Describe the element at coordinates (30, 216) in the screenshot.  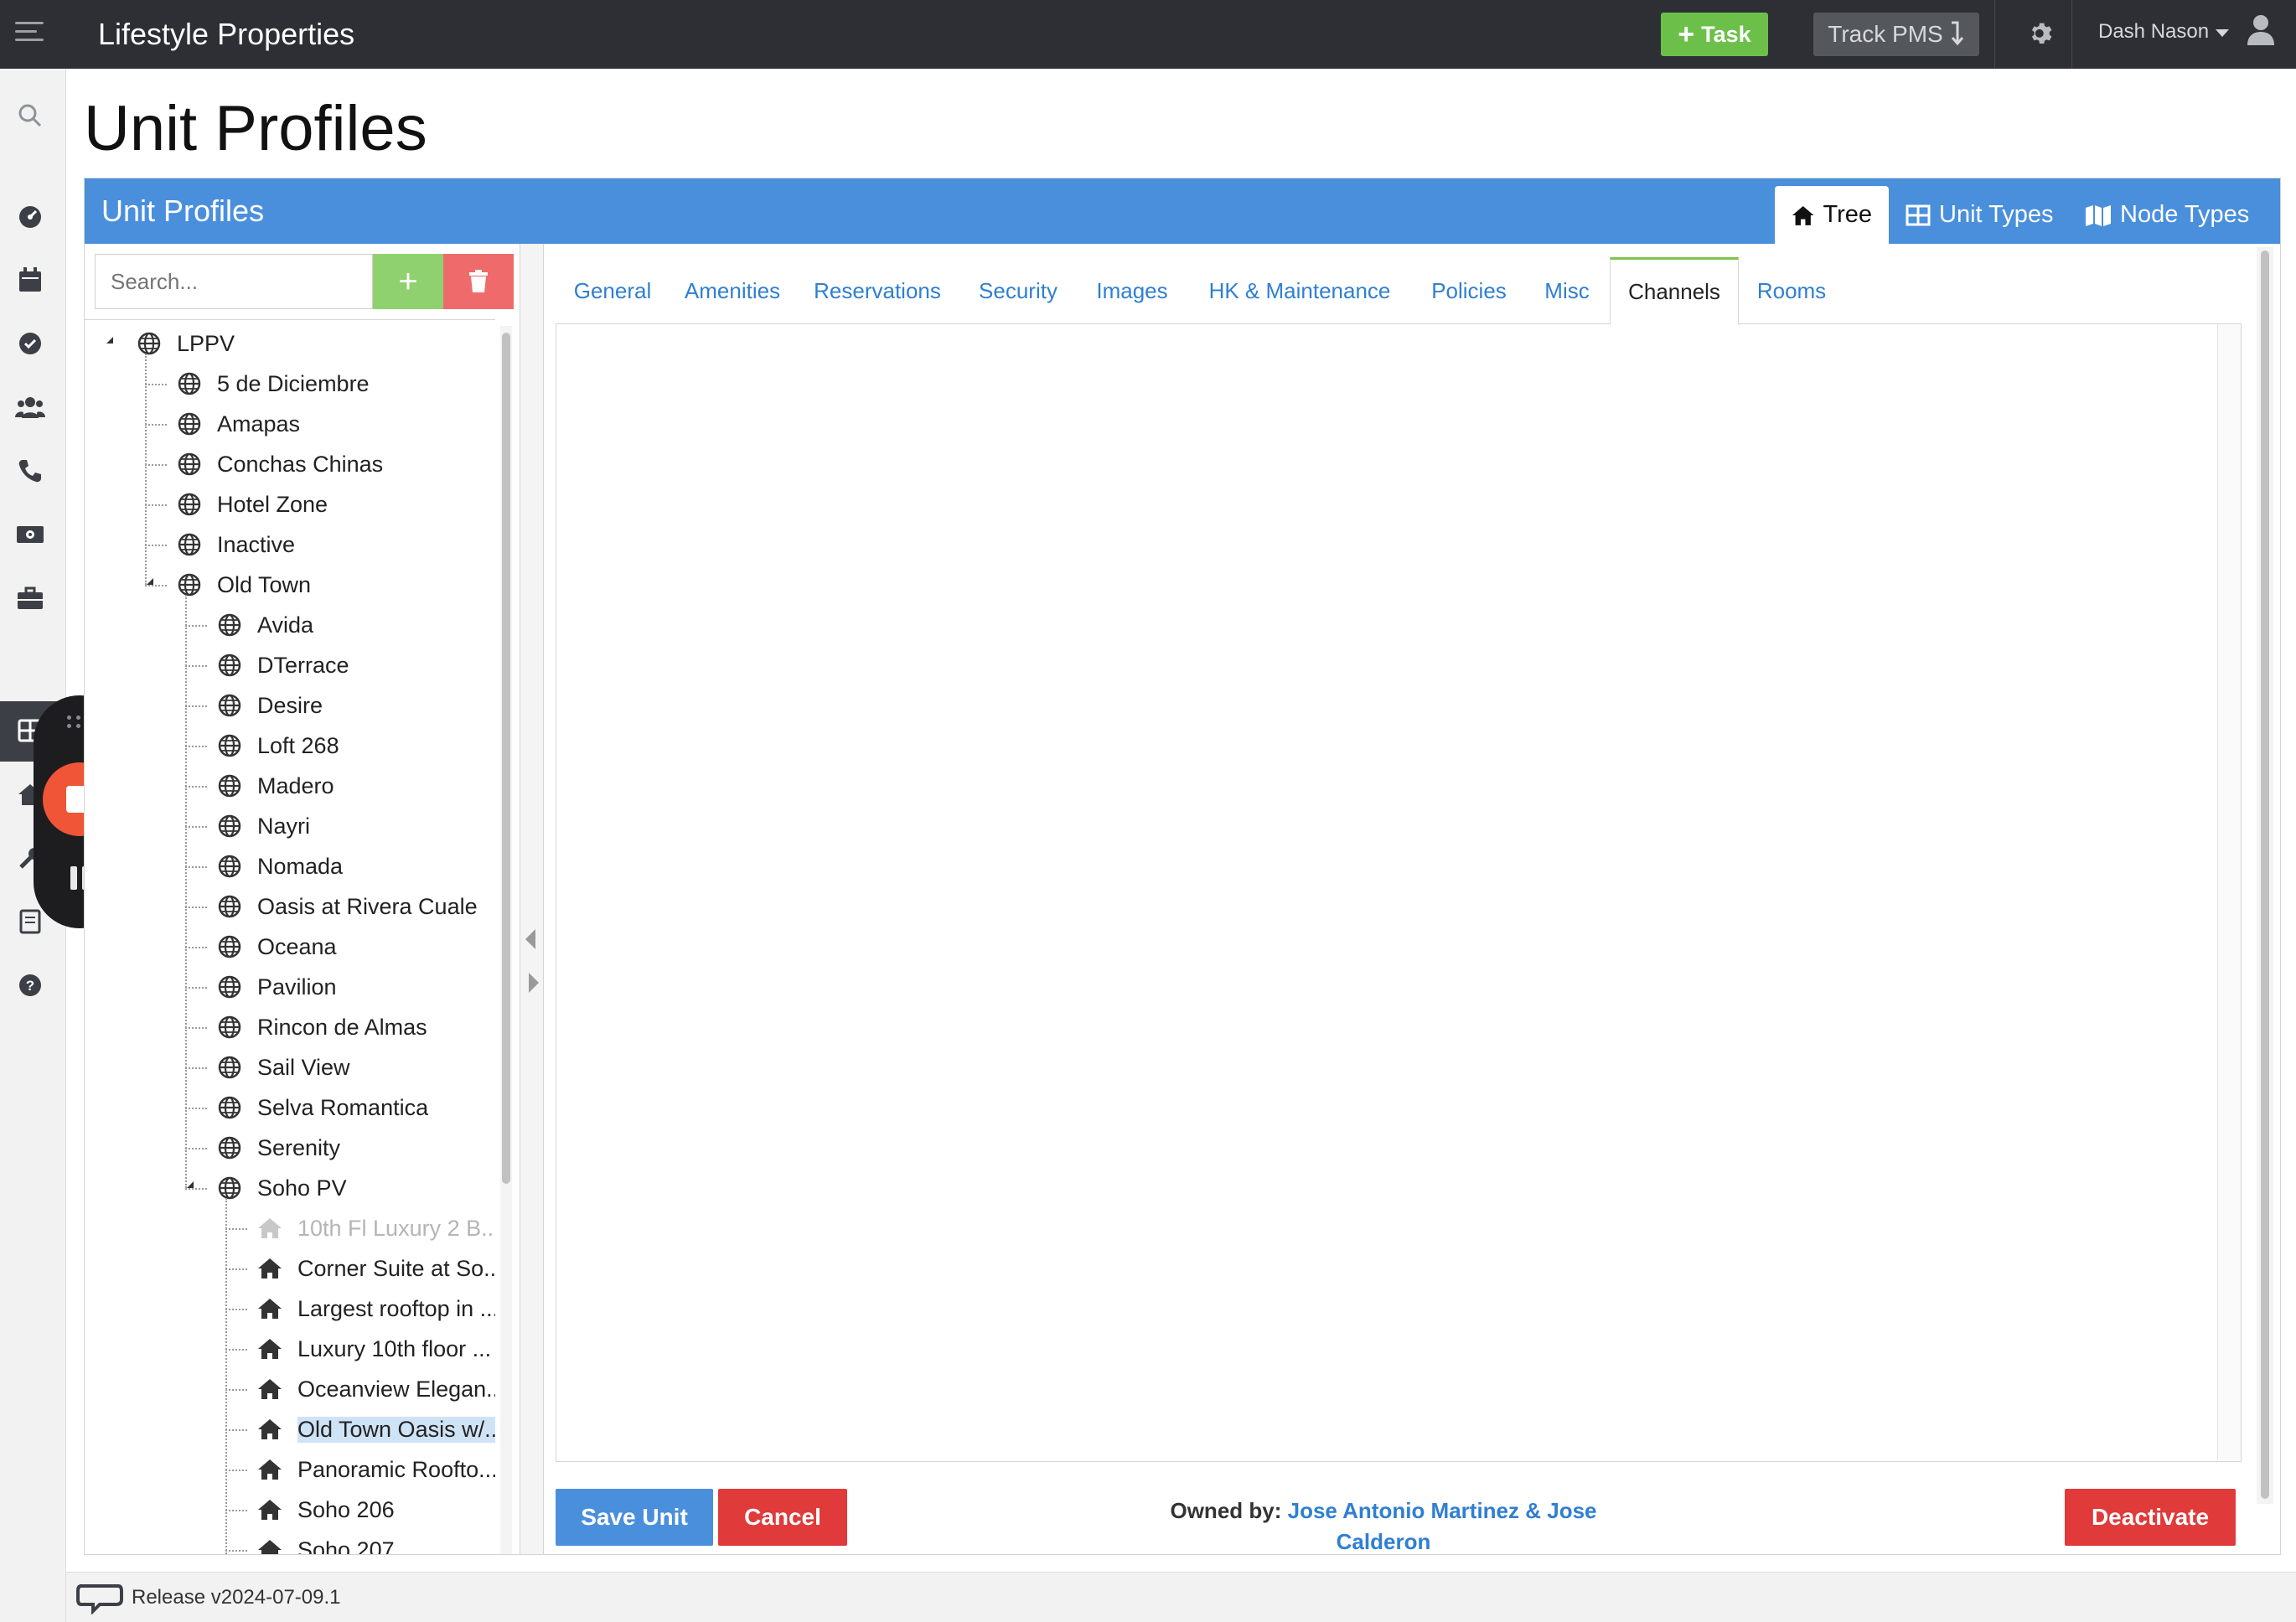
I see `dashboard-icon` at that location.